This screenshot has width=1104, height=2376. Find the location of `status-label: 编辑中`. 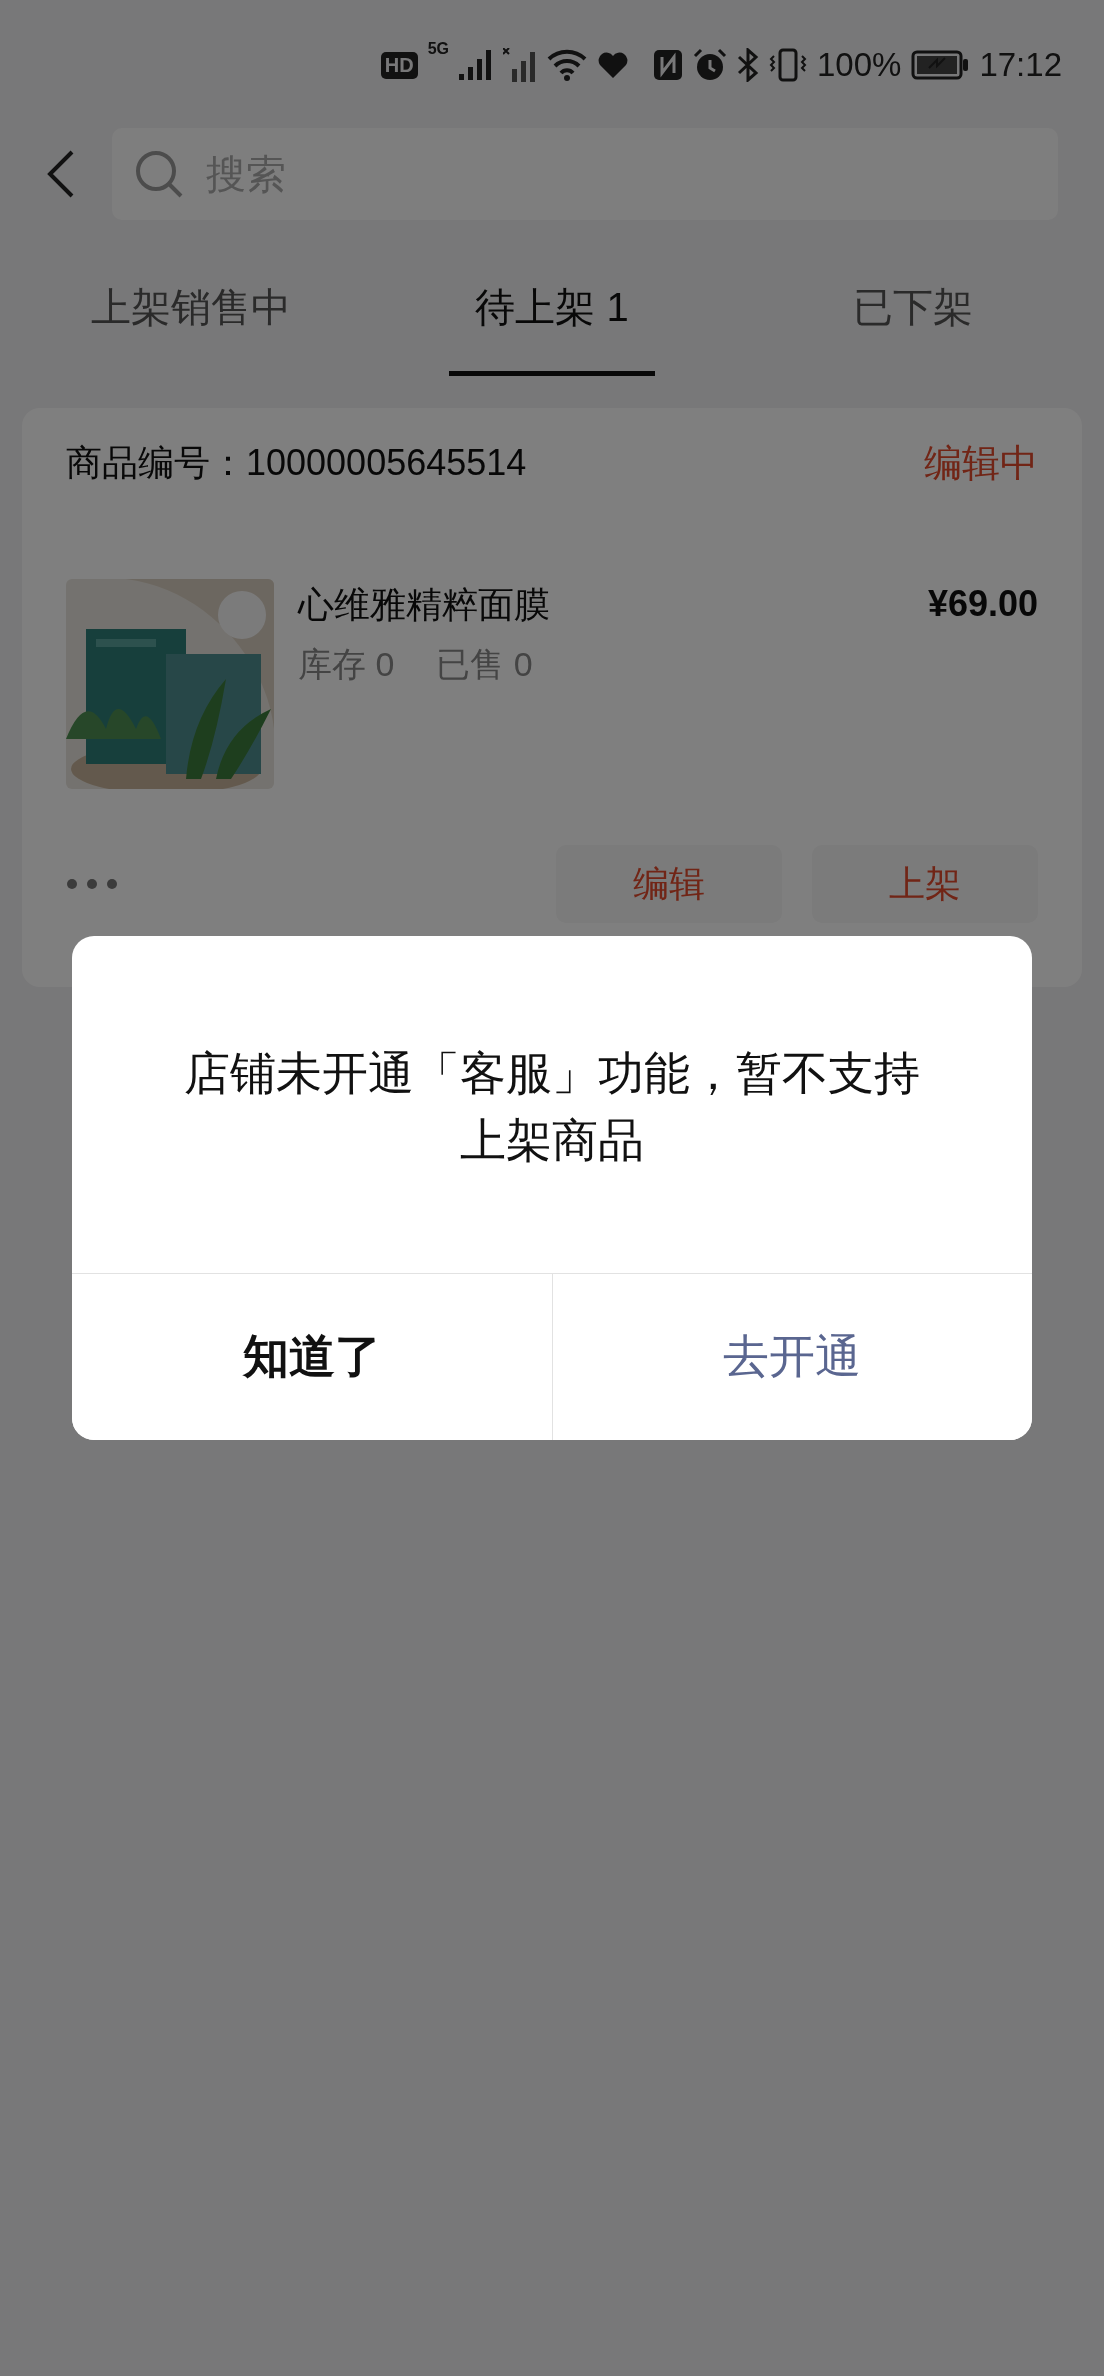

status-label: 编辑中 is located at coordinates (981, 463).